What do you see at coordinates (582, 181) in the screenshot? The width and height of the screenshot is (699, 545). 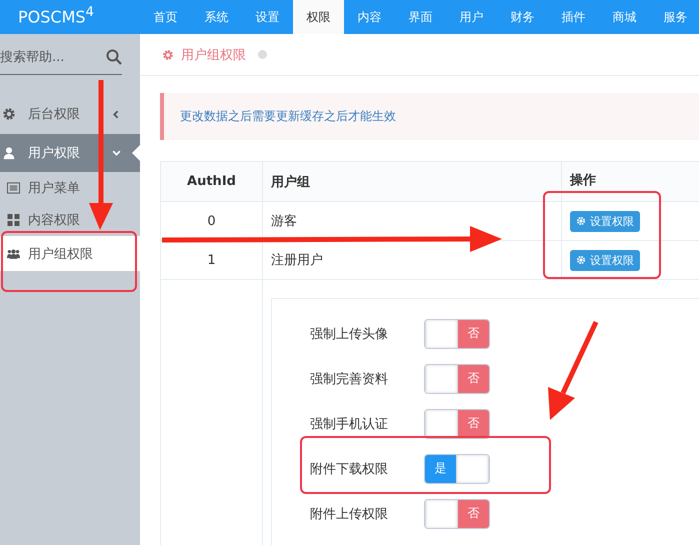 I see `column-header: 操作` at bounding box center [582, 181].